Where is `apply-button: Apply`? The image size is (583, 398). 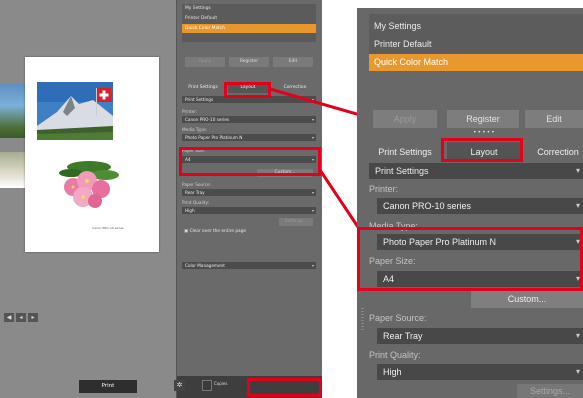
apply-button: Apply is located at coordinates (405, 119).